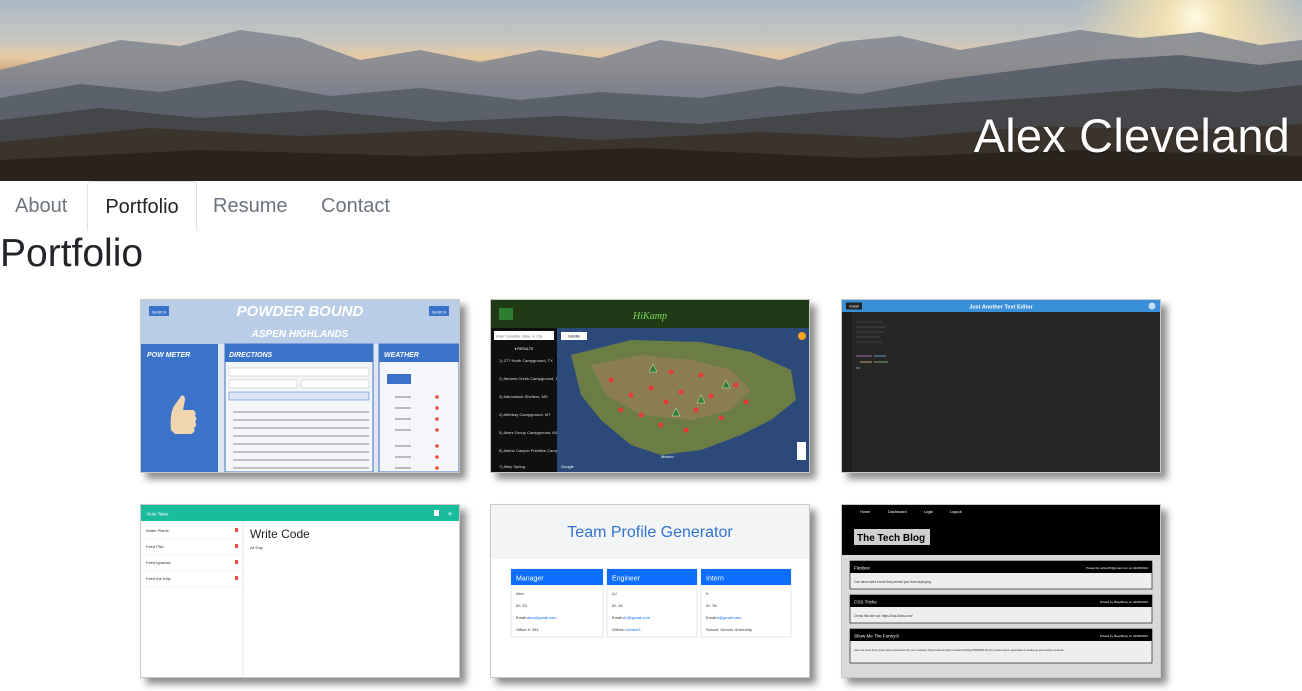  Describe the element at coordinates (865, 602) in the screenshot. I see `svg-text: CSS-Tricks` at that location.